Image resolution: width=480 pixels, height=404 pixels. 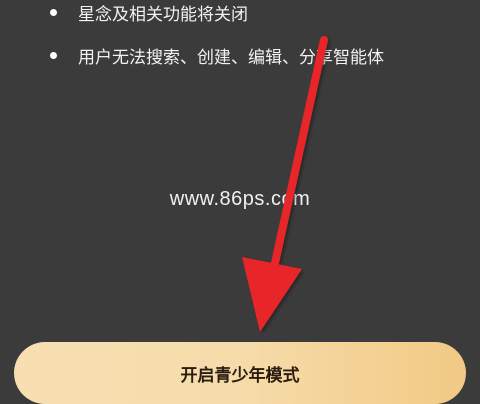 I want to click on bullet-item-features-closed: 星念及相关功能将关闭, so click(x=149, y=12).